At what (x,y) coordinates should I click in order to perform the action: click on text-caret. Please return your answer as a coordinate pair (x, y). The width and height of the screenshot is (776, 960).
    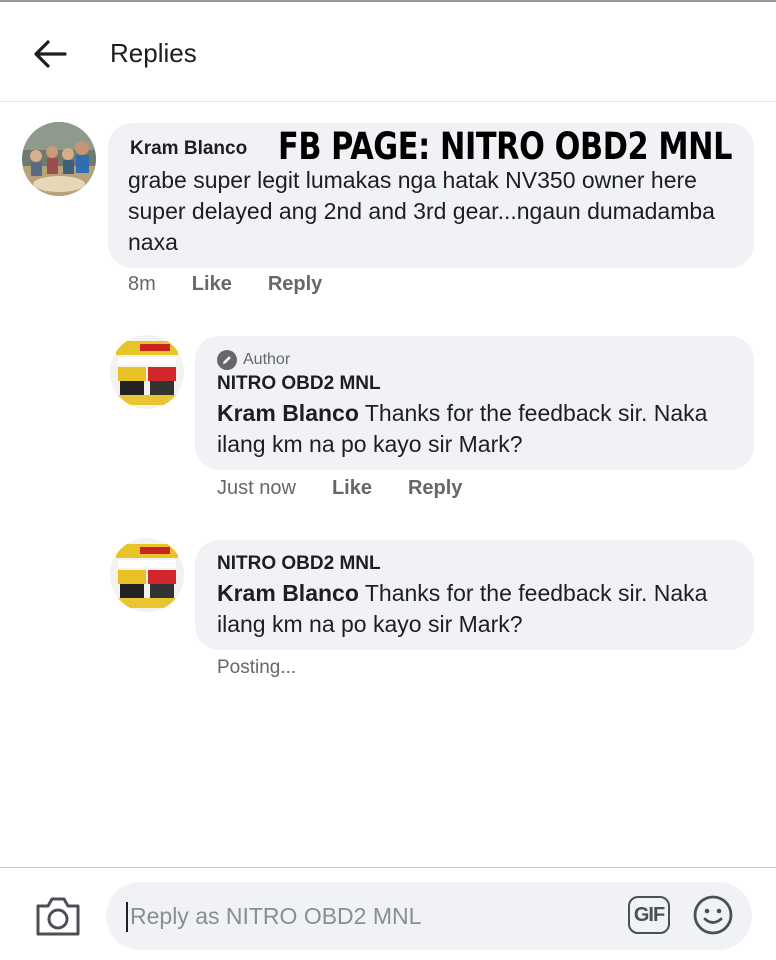
    Looking at the image, I should click on (127, 917).